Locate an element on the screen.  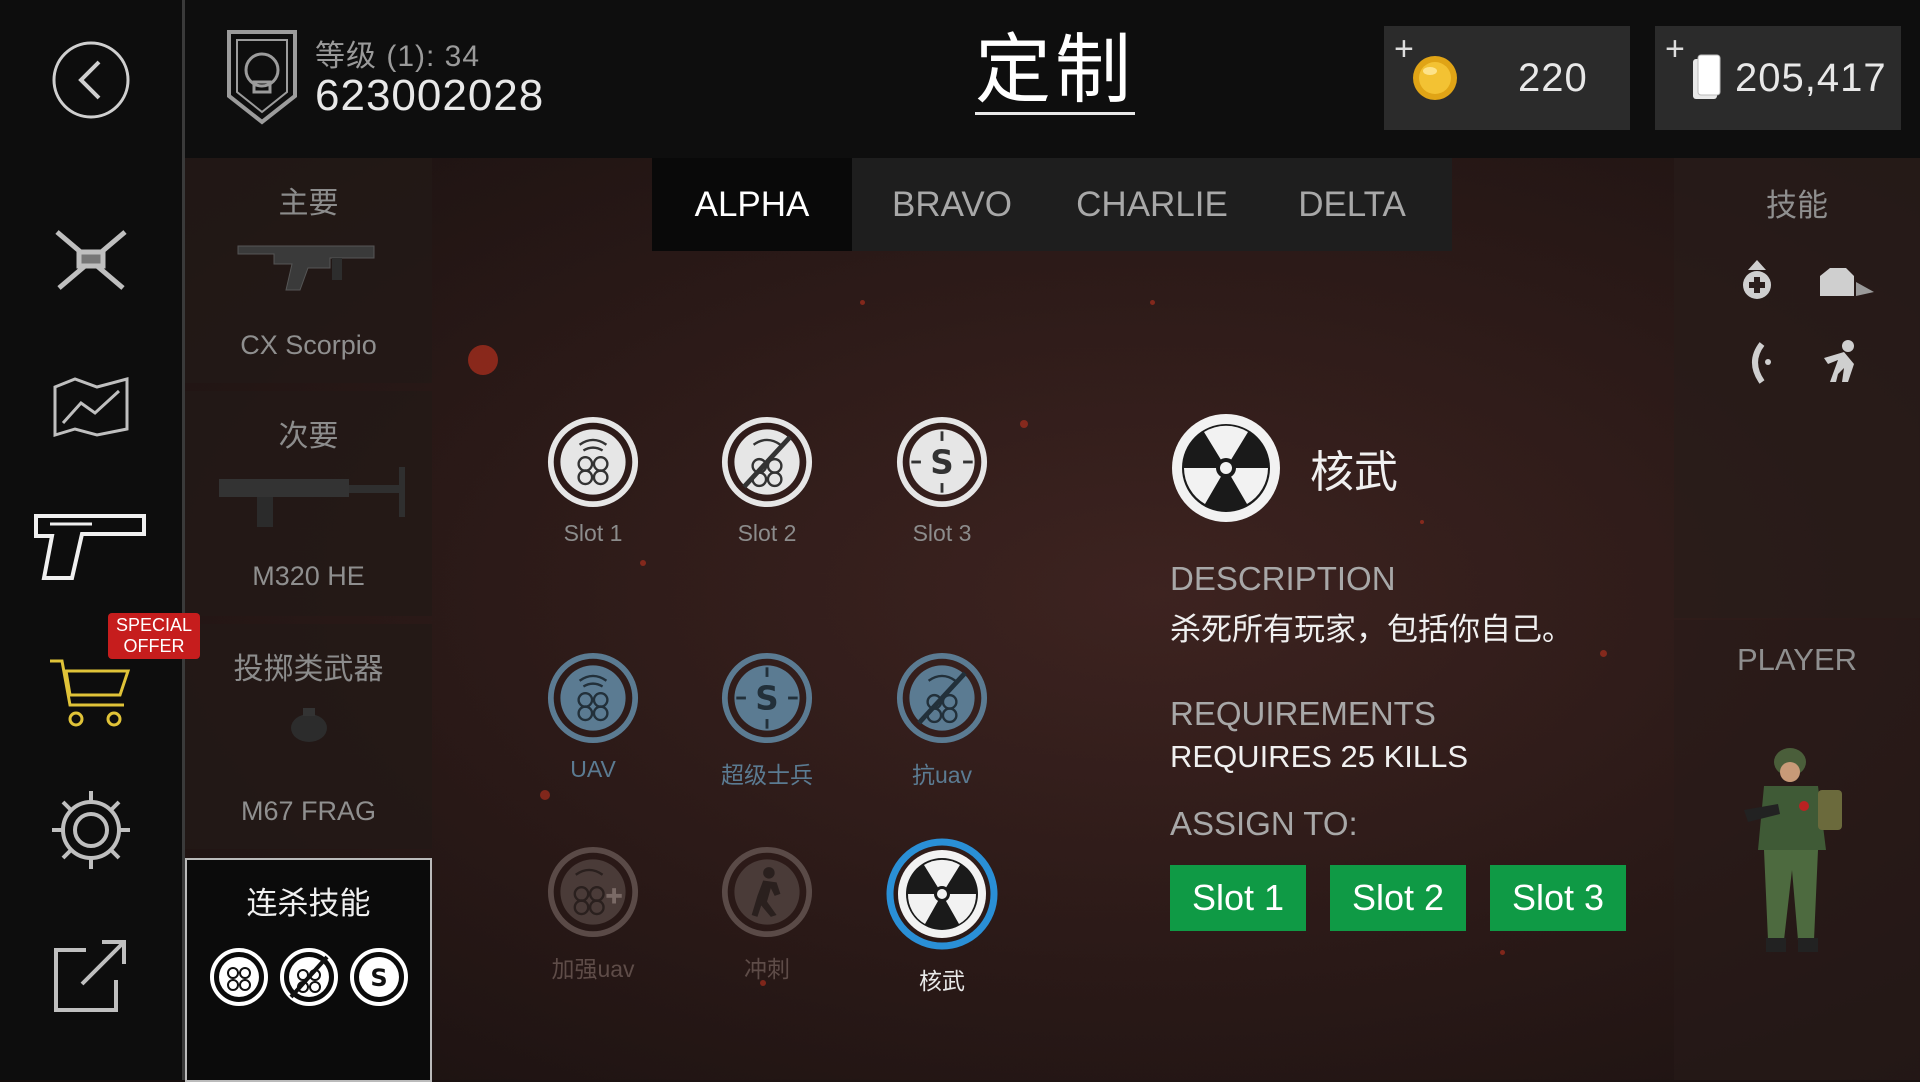
add-coins-button: + is located at coordinates (1404, 49).